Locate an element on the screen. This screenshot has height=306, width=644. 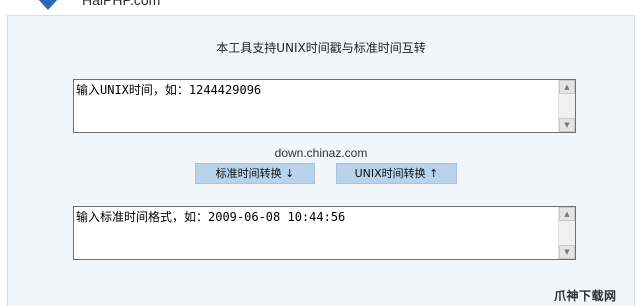
unix-time-text: 输入UNIX时间，如：1244429096 is located at coordinates (169, 90).